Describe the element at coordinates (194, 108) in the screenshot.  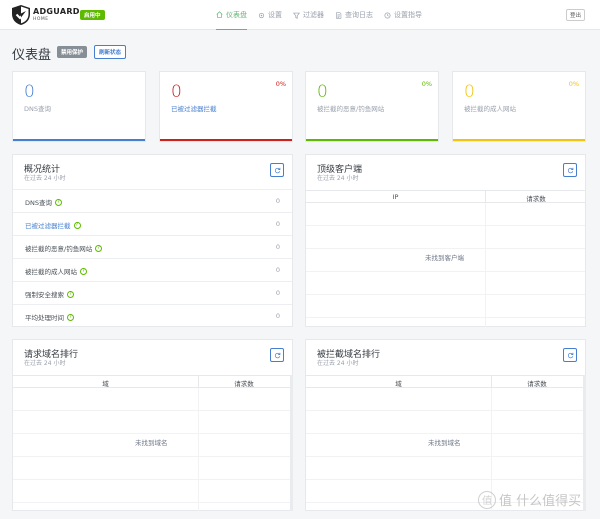
I see `stat-label-link: 已被过滤器拦截` at that location.